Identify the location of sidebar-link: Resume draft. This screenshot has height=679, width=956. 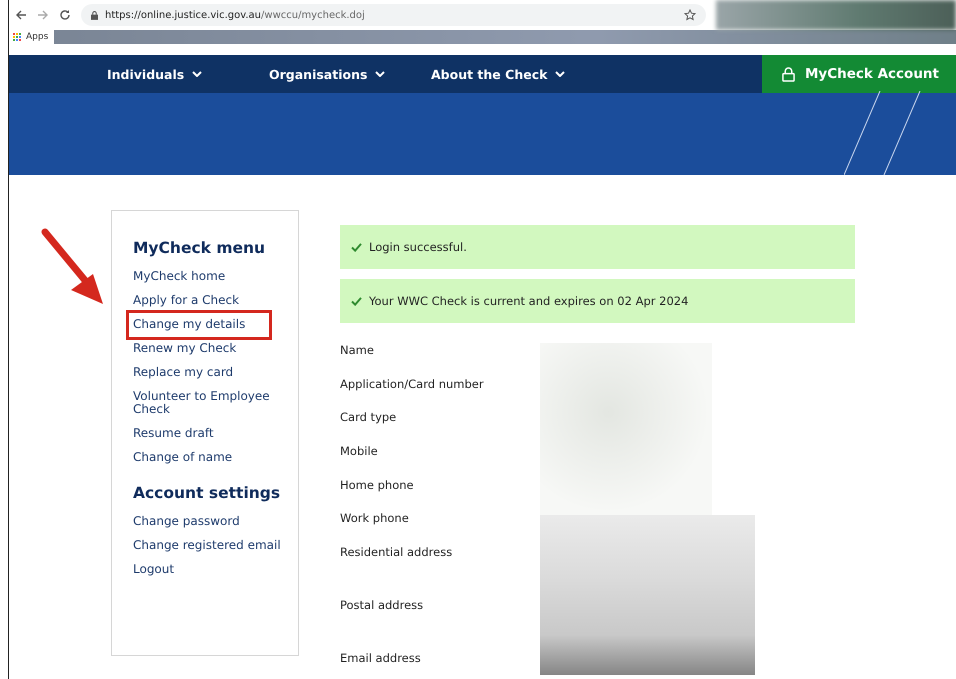
(173, 434).